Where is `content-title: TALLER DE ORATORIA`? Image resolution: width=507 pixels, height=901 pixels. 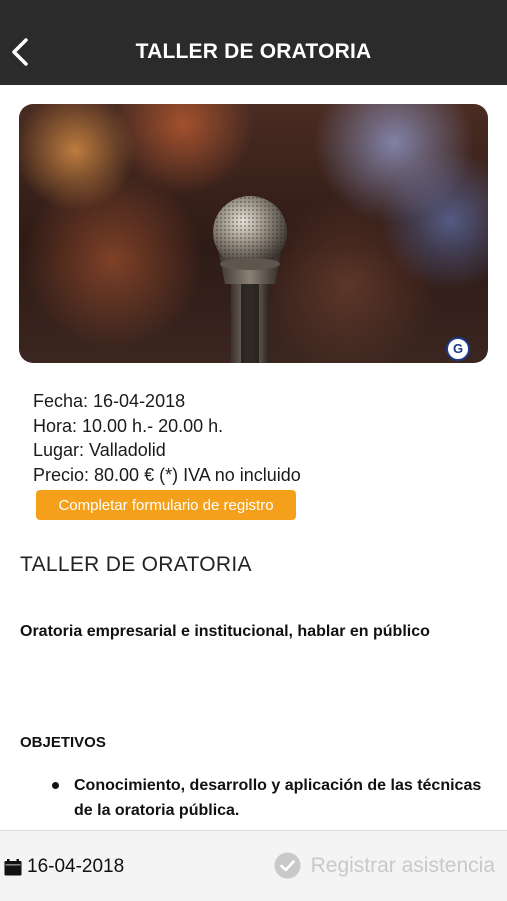 content-title: TALLER DE ORATORIA is located at coordinates (136, 564).